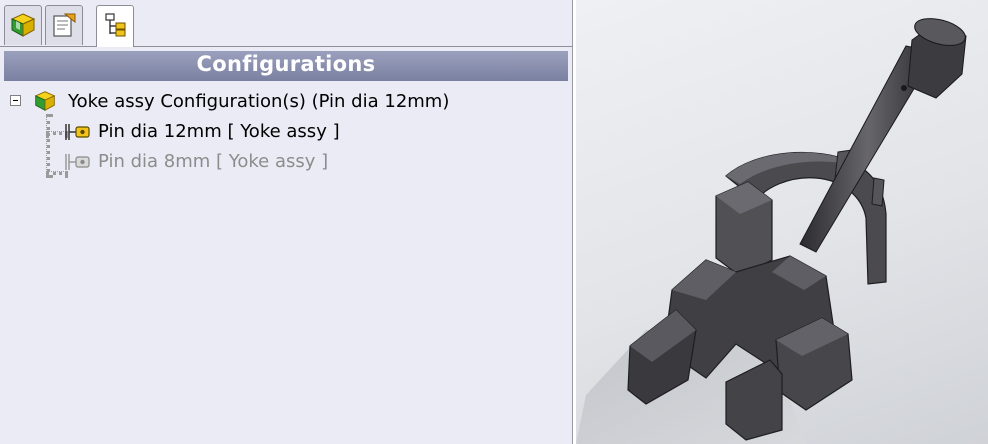 Image resolution: width=988 pixels, height=444 pixels. I want to click on manager-tabs, so click(286, 23).